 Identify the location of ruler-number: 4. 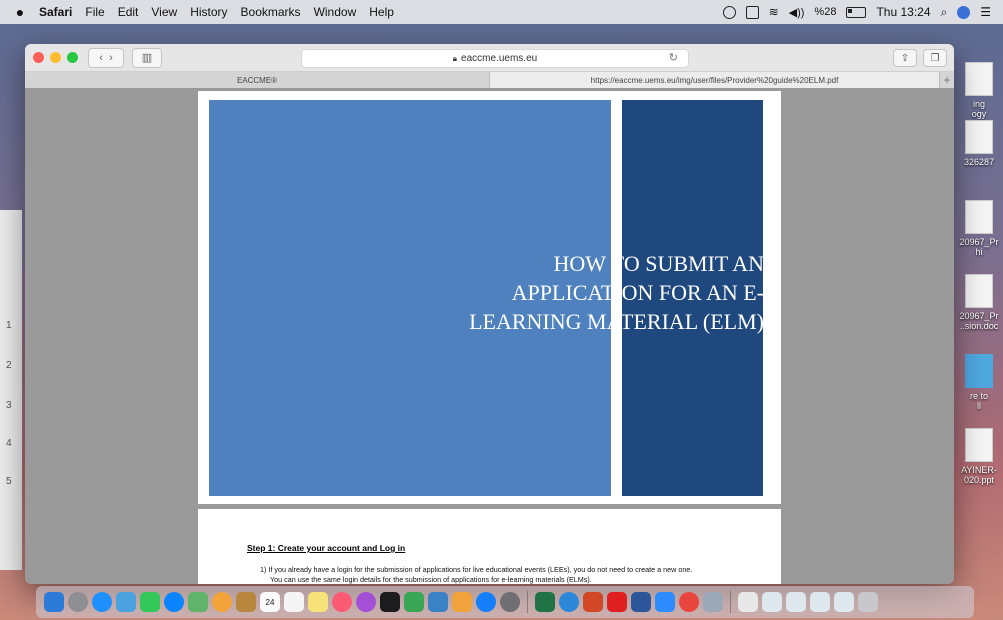
(9, 443).